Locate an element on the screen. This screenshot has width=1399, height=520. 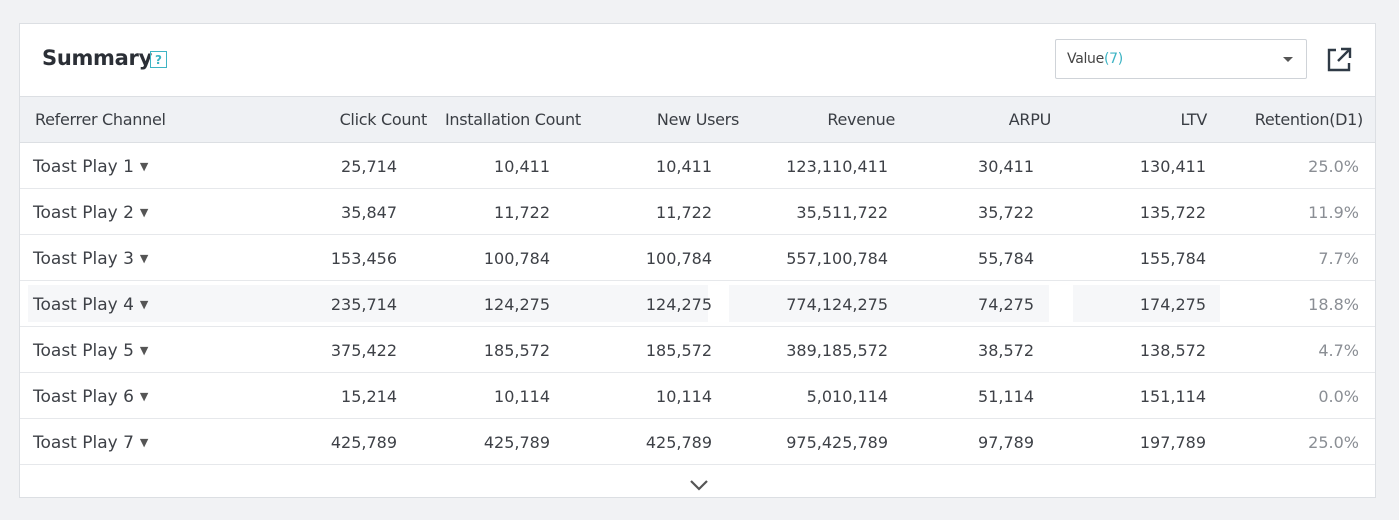
channel-label: Toast Play 7 is located at coordinates (83, 443).